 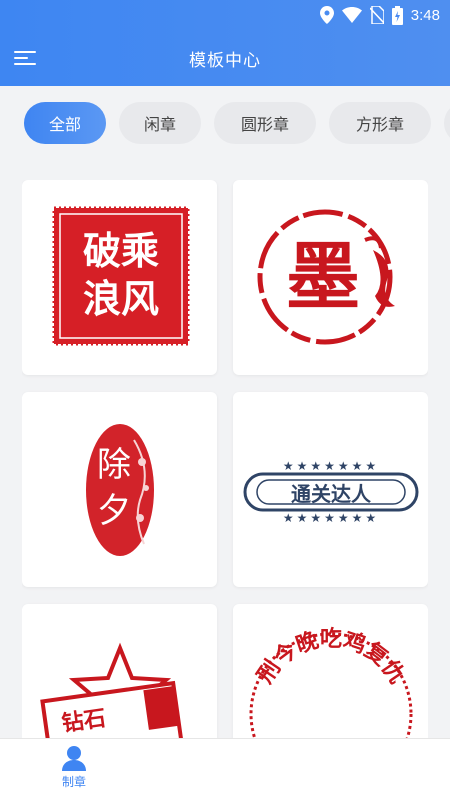 What do you see at coordinates (114, 511) in the screenshot?
I see `seal-text-line-2: 夕` at bounding box center [114, 511].